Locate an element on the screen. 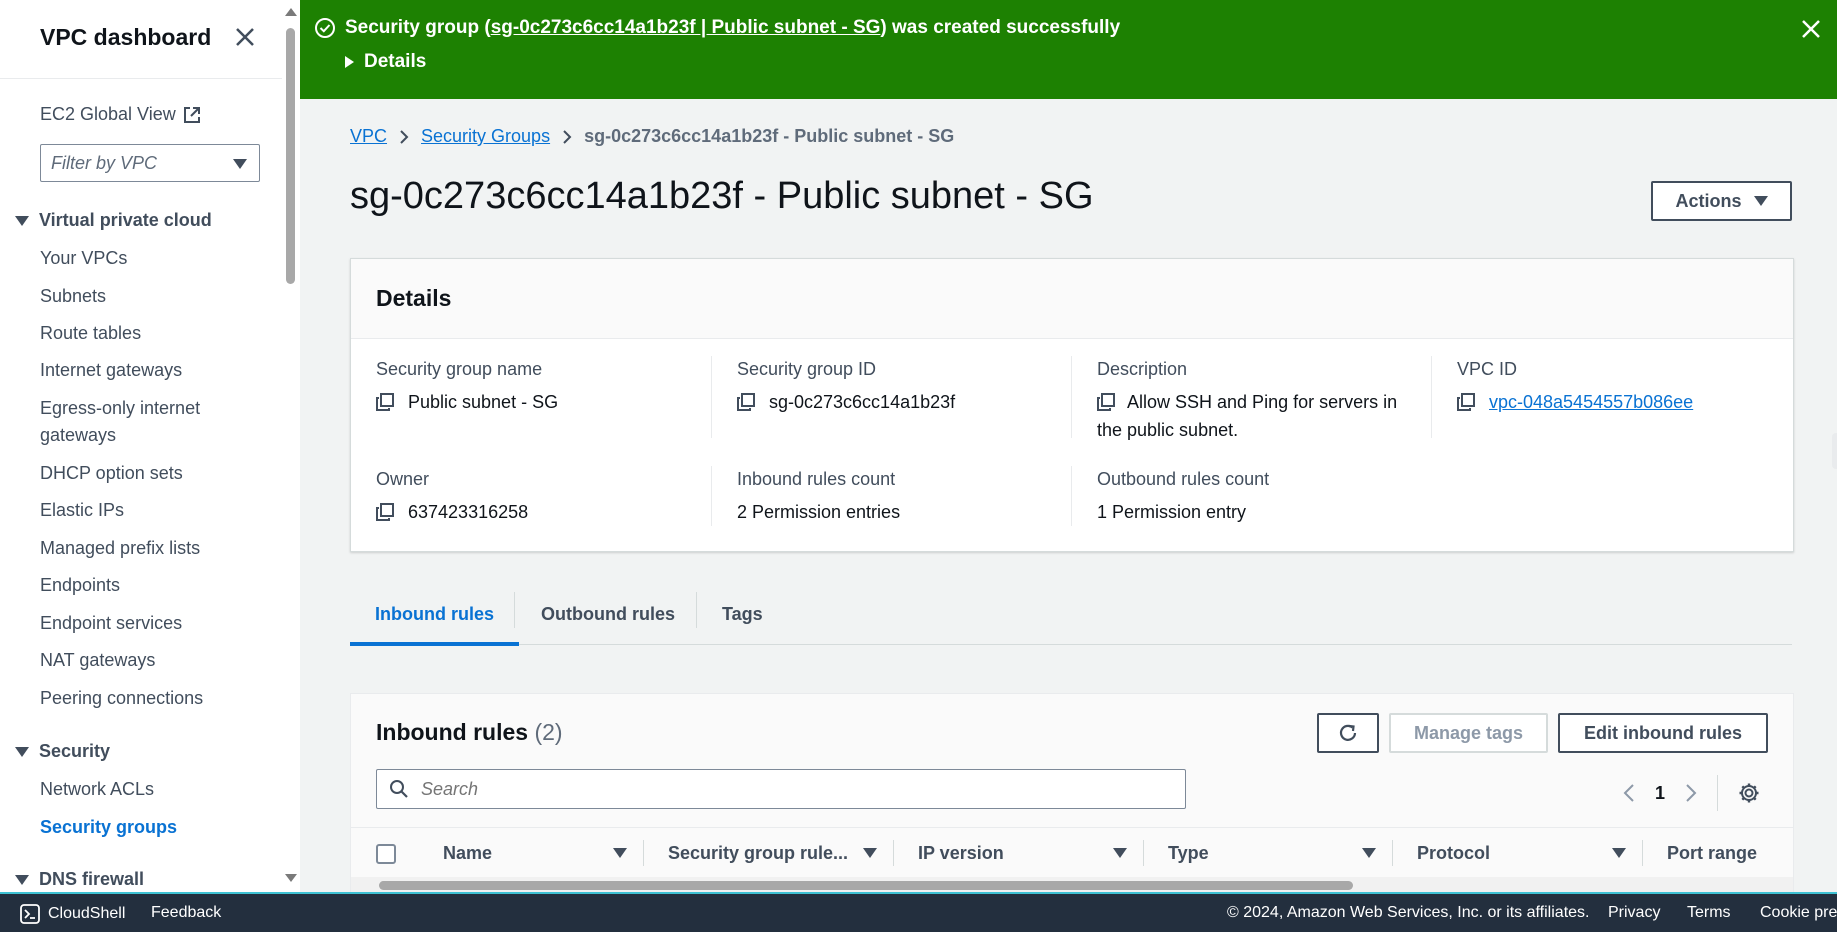  sidebar-item-egress-only-internet-gateways: Egress-only internet gateways is located at coordinates (120, 422).